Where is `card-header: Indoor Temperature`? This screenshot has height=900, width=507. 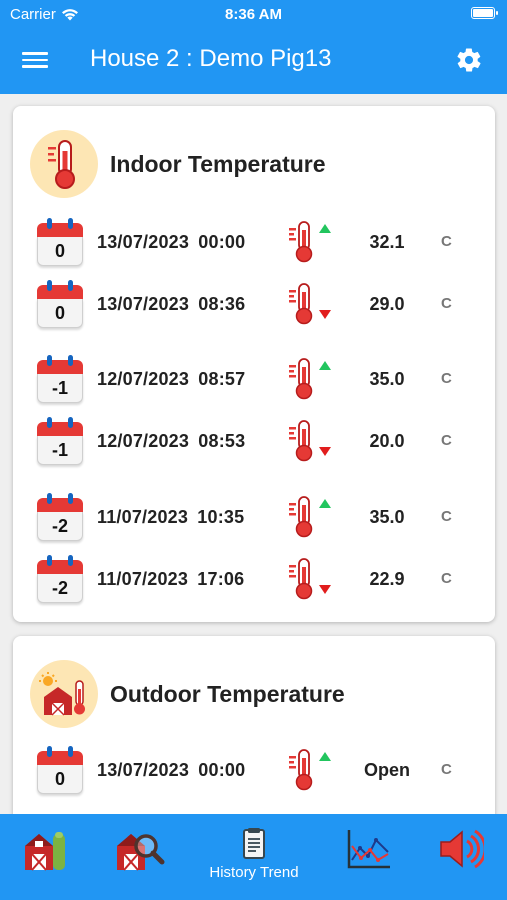 card-header: Indoor Temperature is located at coordinates (178, 164).